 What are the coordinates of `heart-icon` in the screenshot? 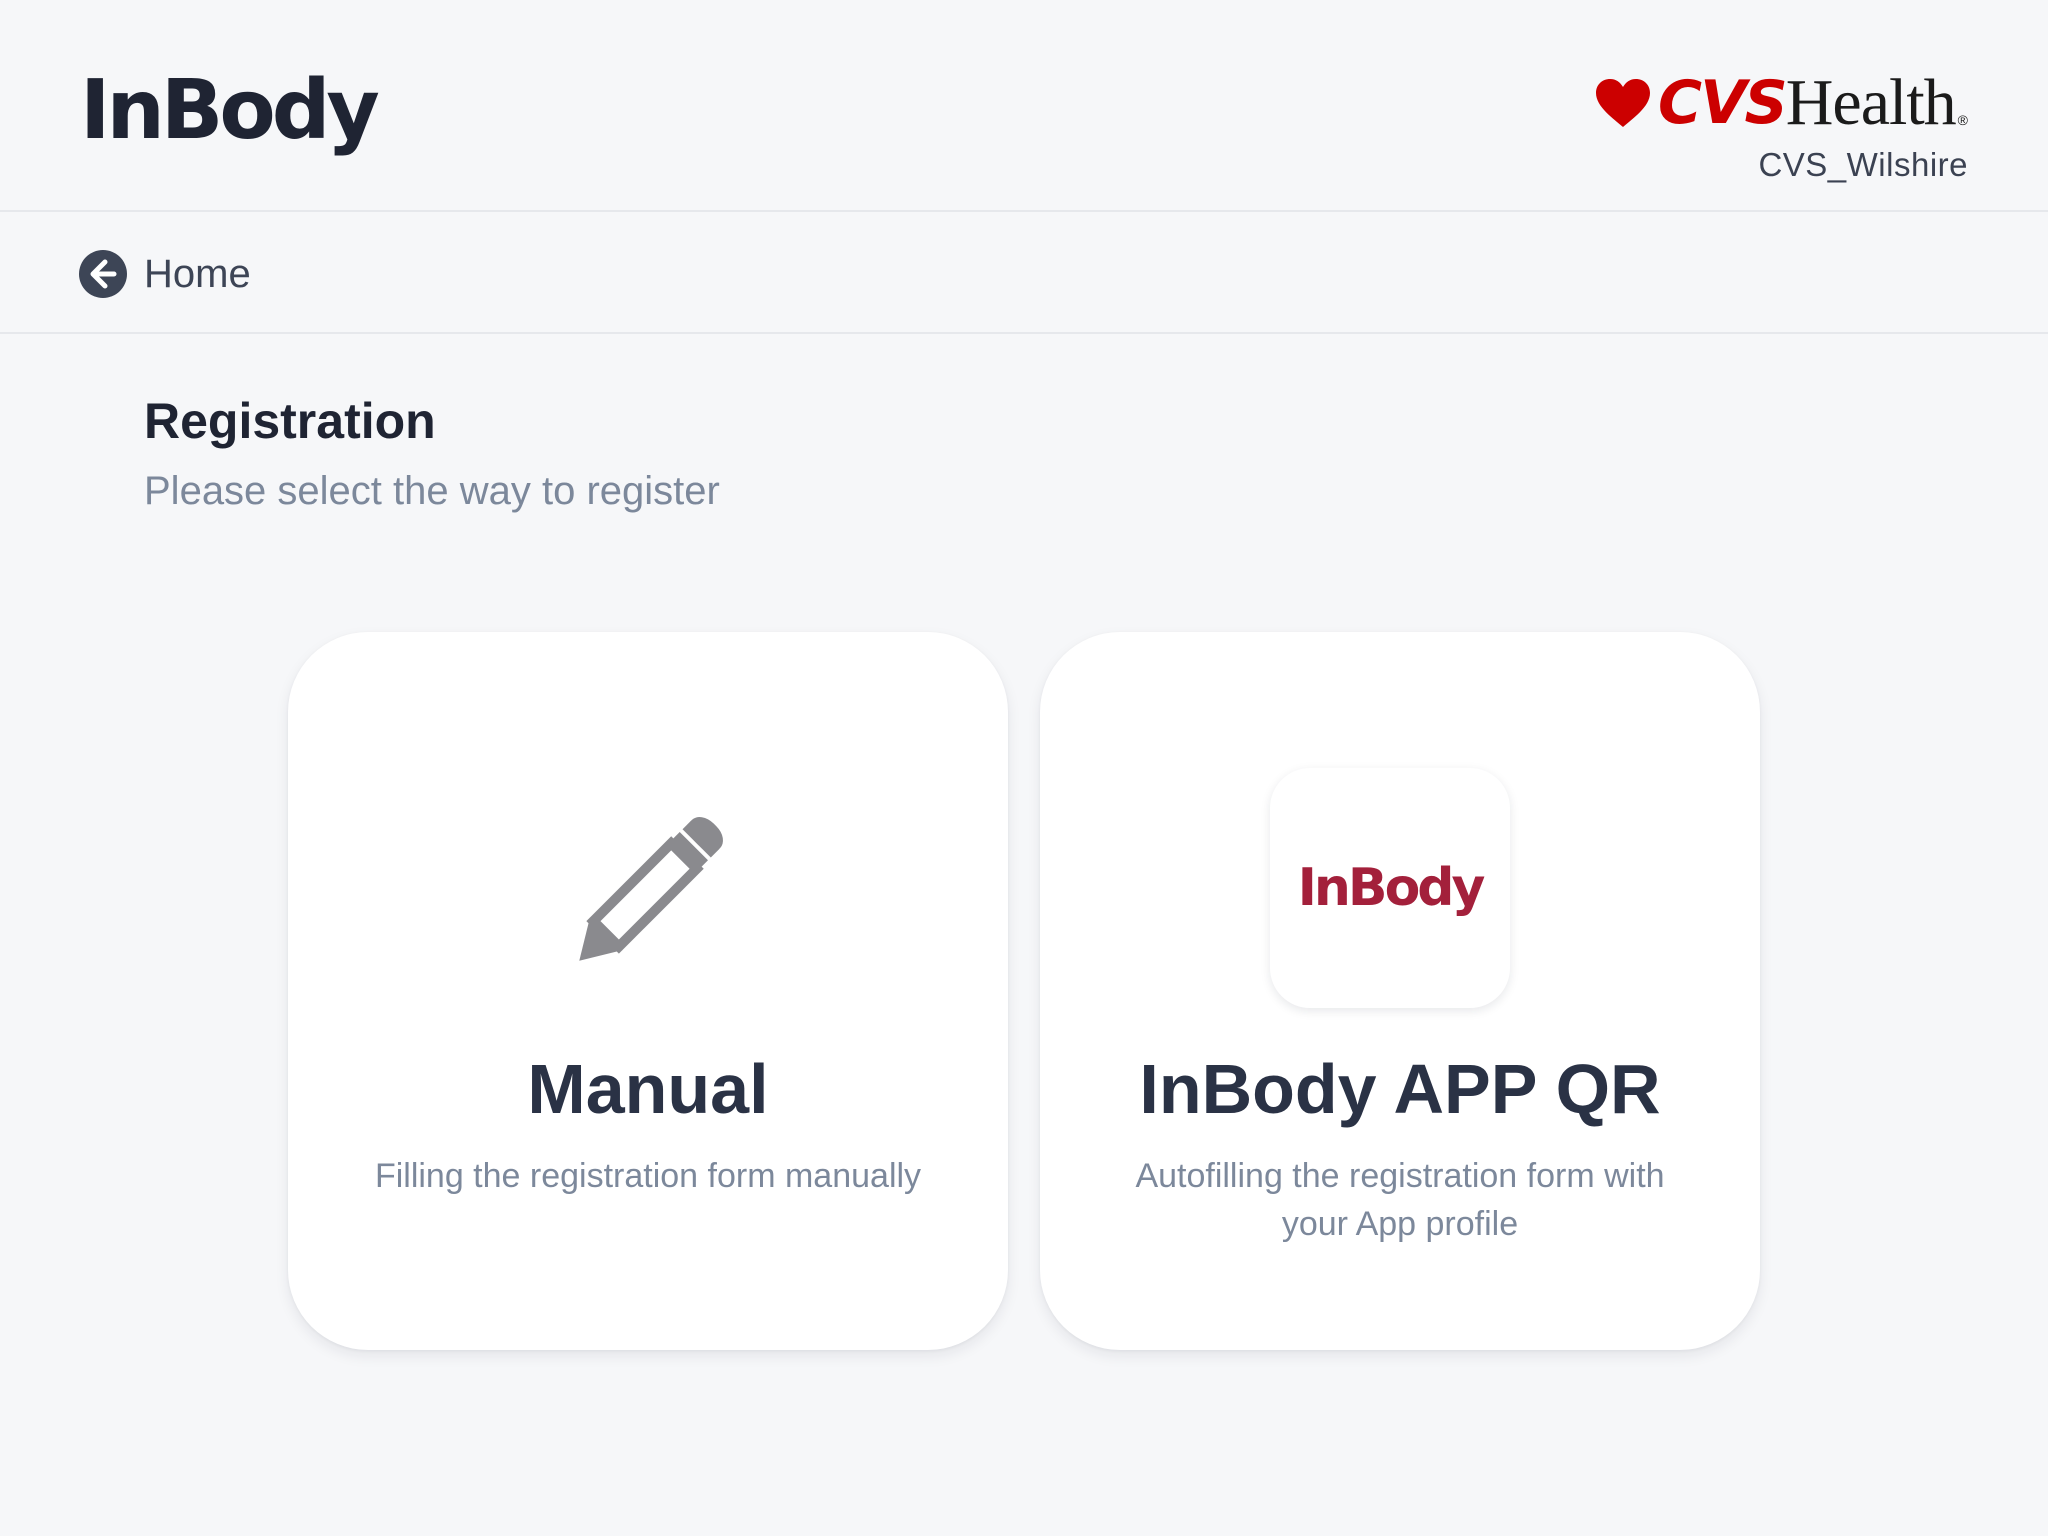 It's located at (1623, 103).